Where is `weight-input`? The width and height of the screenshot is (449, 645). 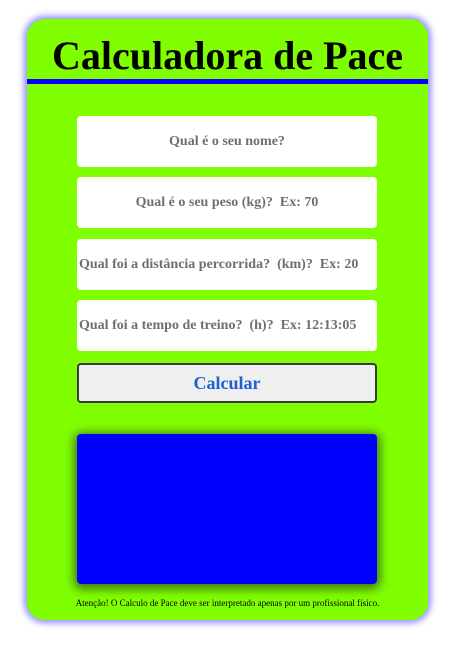 weight-input is located at coordinates (227, 202).